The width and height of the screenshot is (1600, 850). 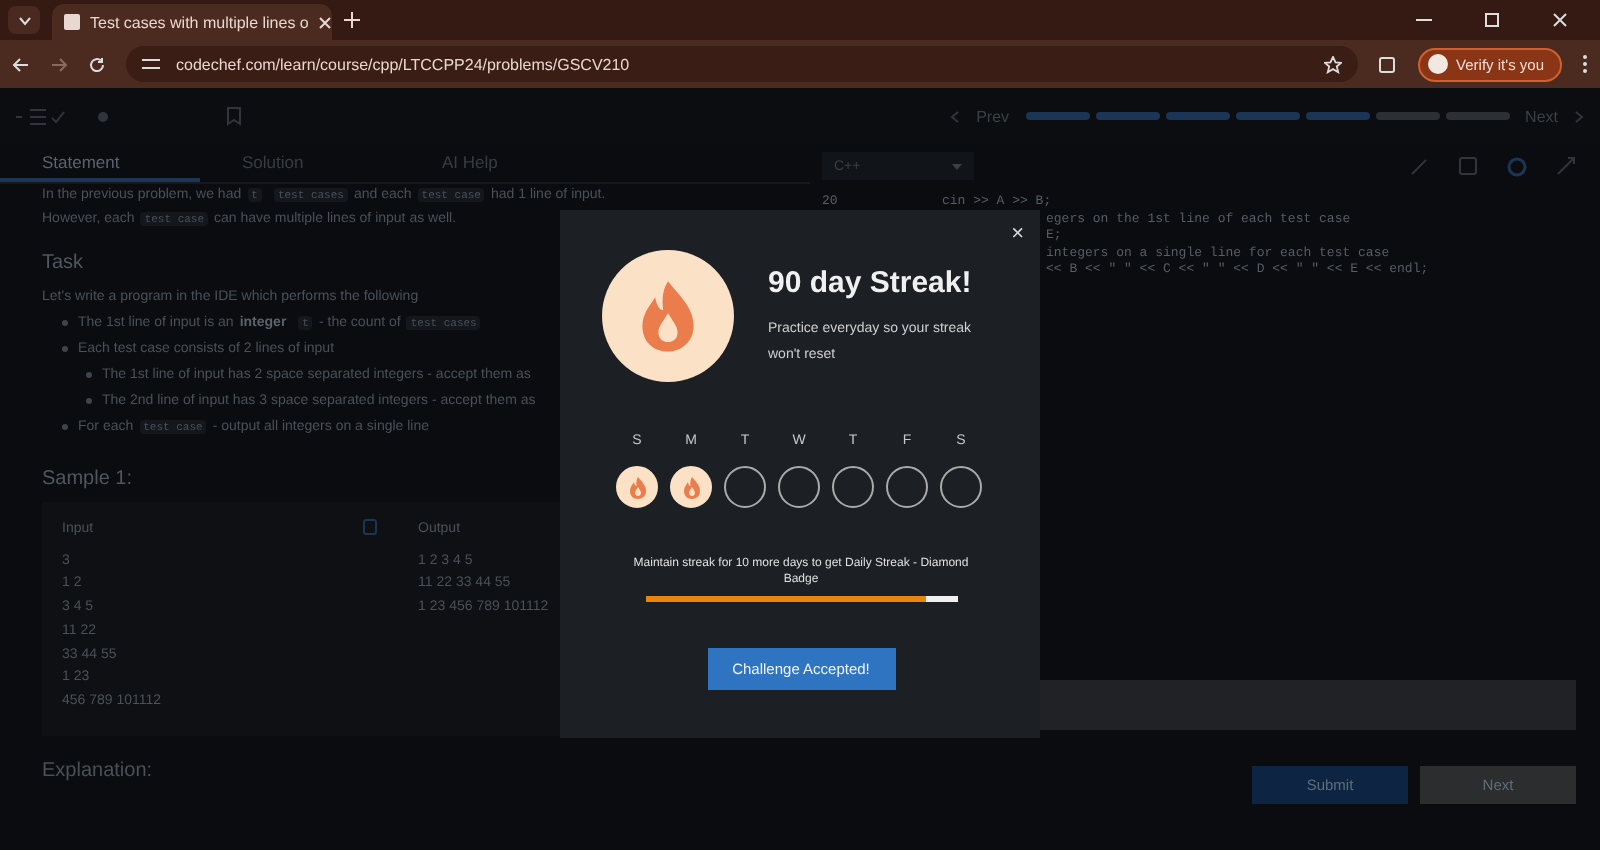 What do you see at coordinates (871, 282) in the screenshot?
I see `dialog-title: 90 day Streak!` at bounding box center [871, 282].